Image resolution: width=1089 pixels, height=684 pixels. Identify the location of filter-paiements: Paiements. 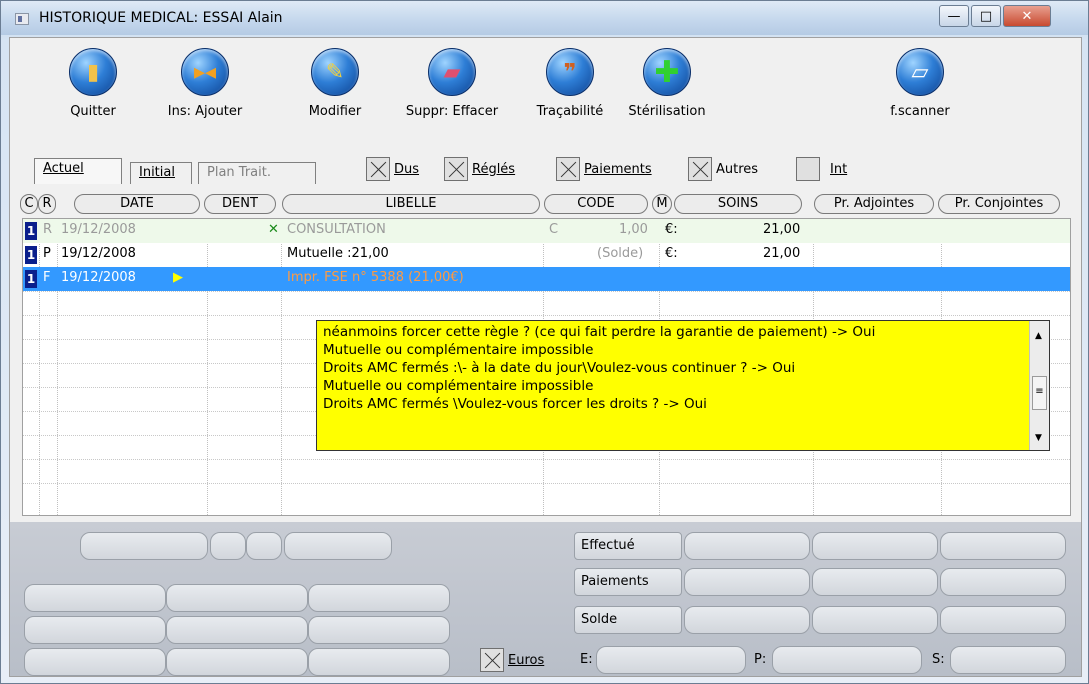
(604, 169).